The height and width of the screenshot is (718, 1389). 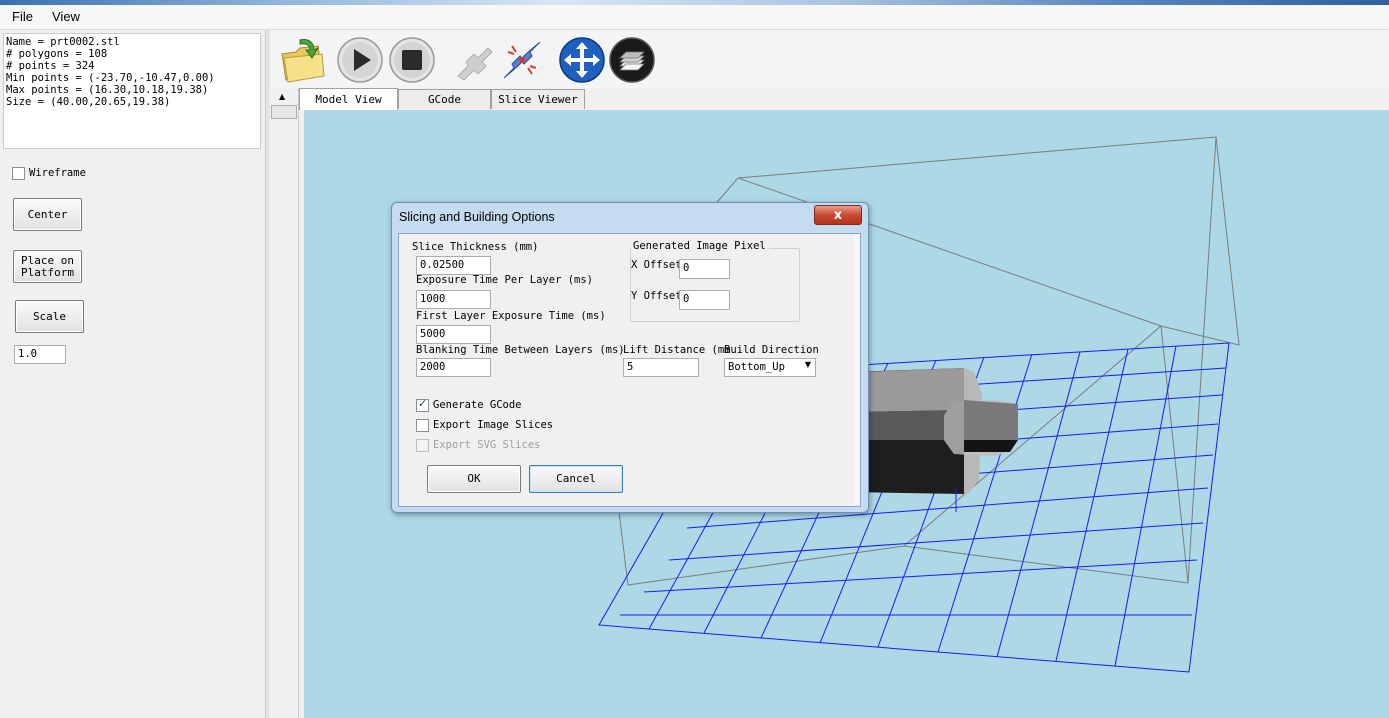 I want to click on chevron-down-icon: ▼, so click(x=807, y=364).